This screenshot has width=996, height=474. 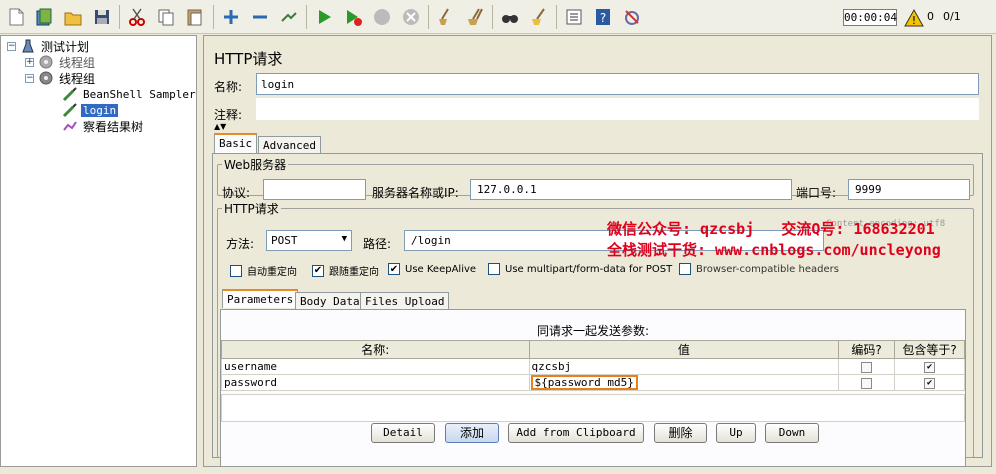 What do you see at coordinates (617, 109) in the screenshot?
I see `comment-field` at bounding box center [617, 109].